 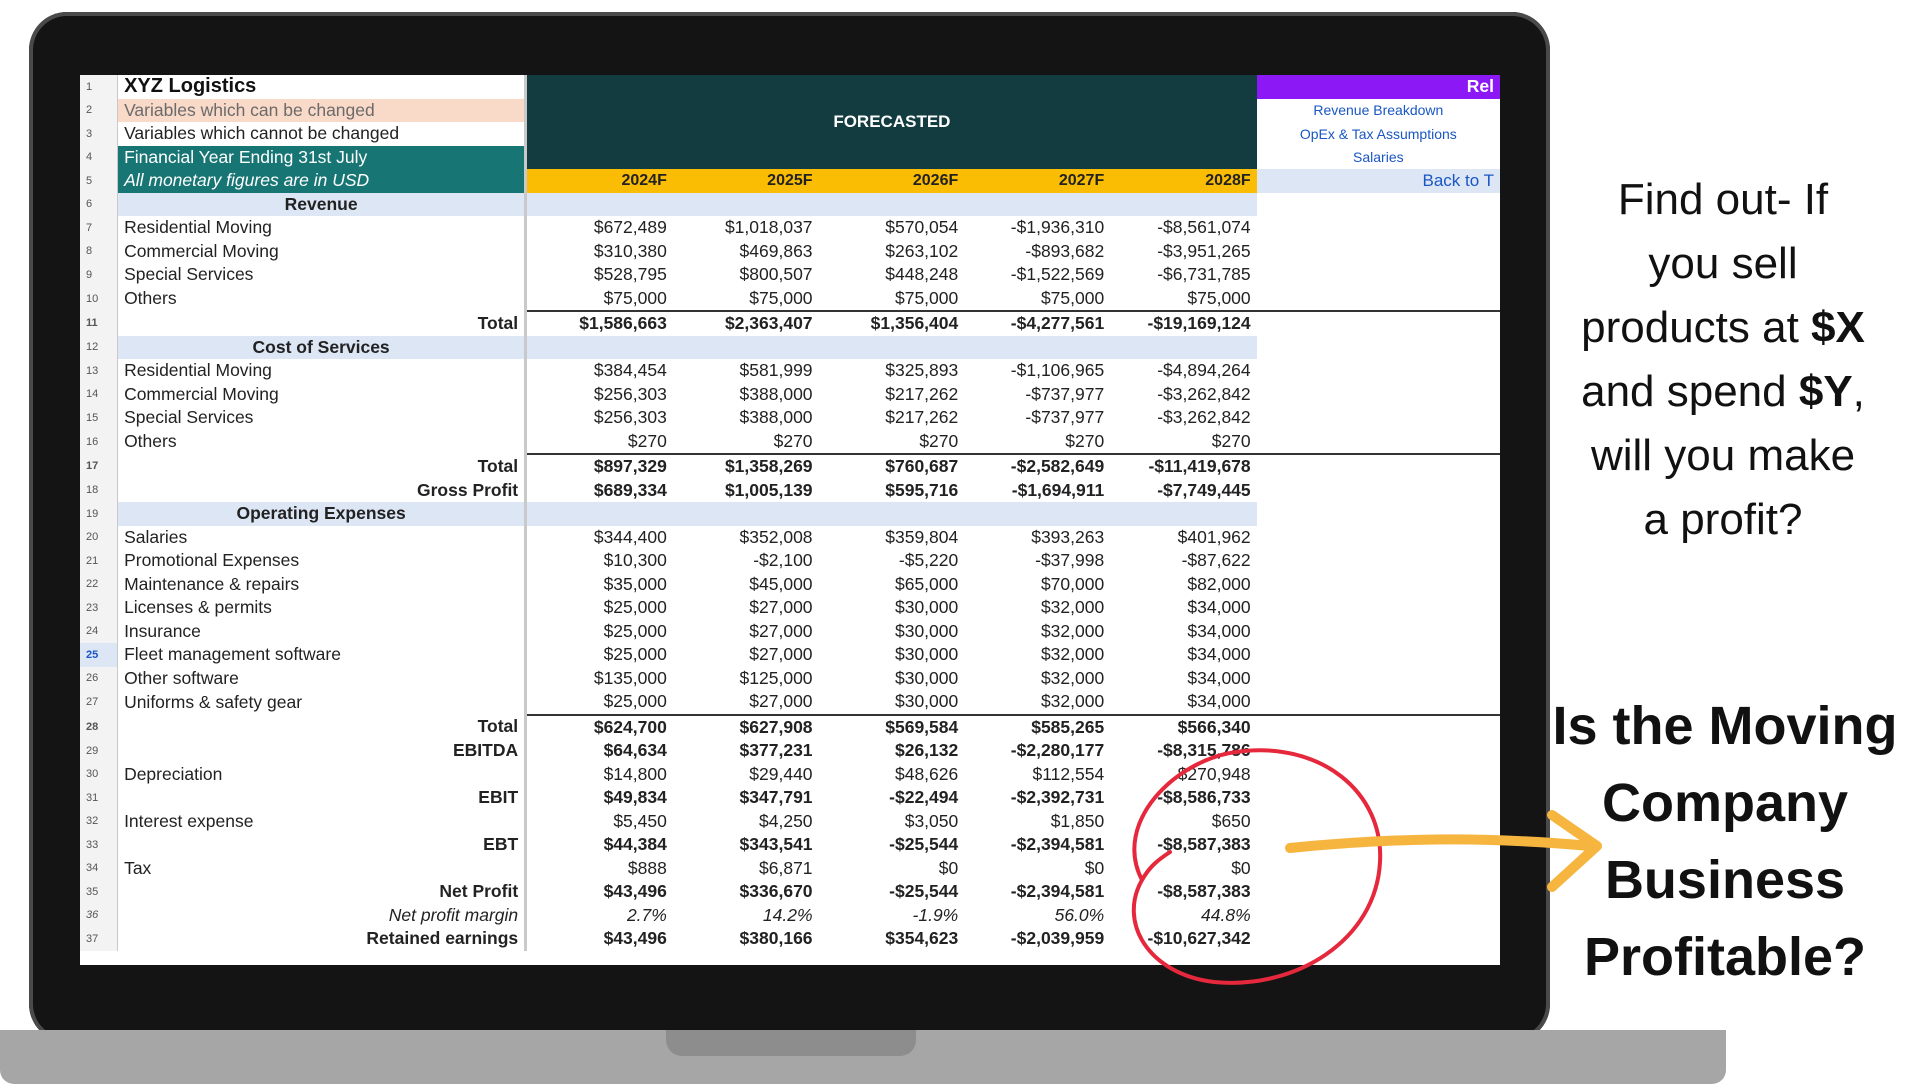 I want to click on value-cell: $1,356,404, so click(x=891, y=323).